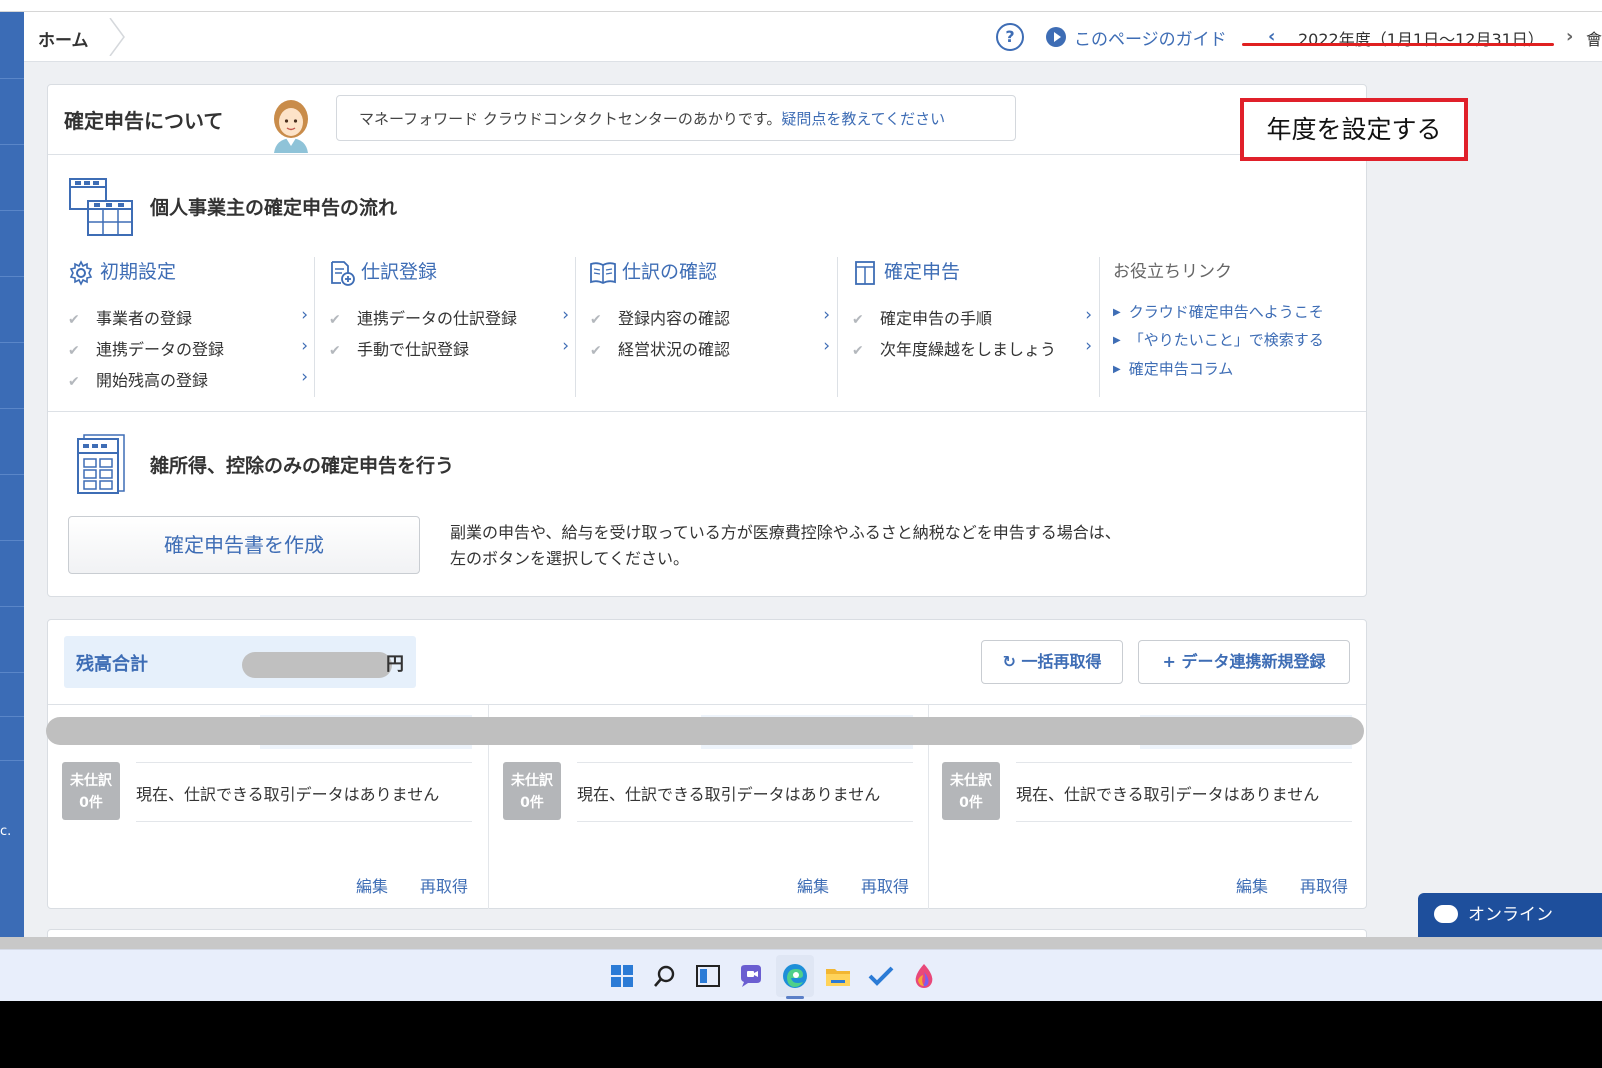 The height and width of the screenshot is (1068, 1602). Describe the element at coordinates (708, 976) in the screenshot. I see `task-view-icon` at that location.